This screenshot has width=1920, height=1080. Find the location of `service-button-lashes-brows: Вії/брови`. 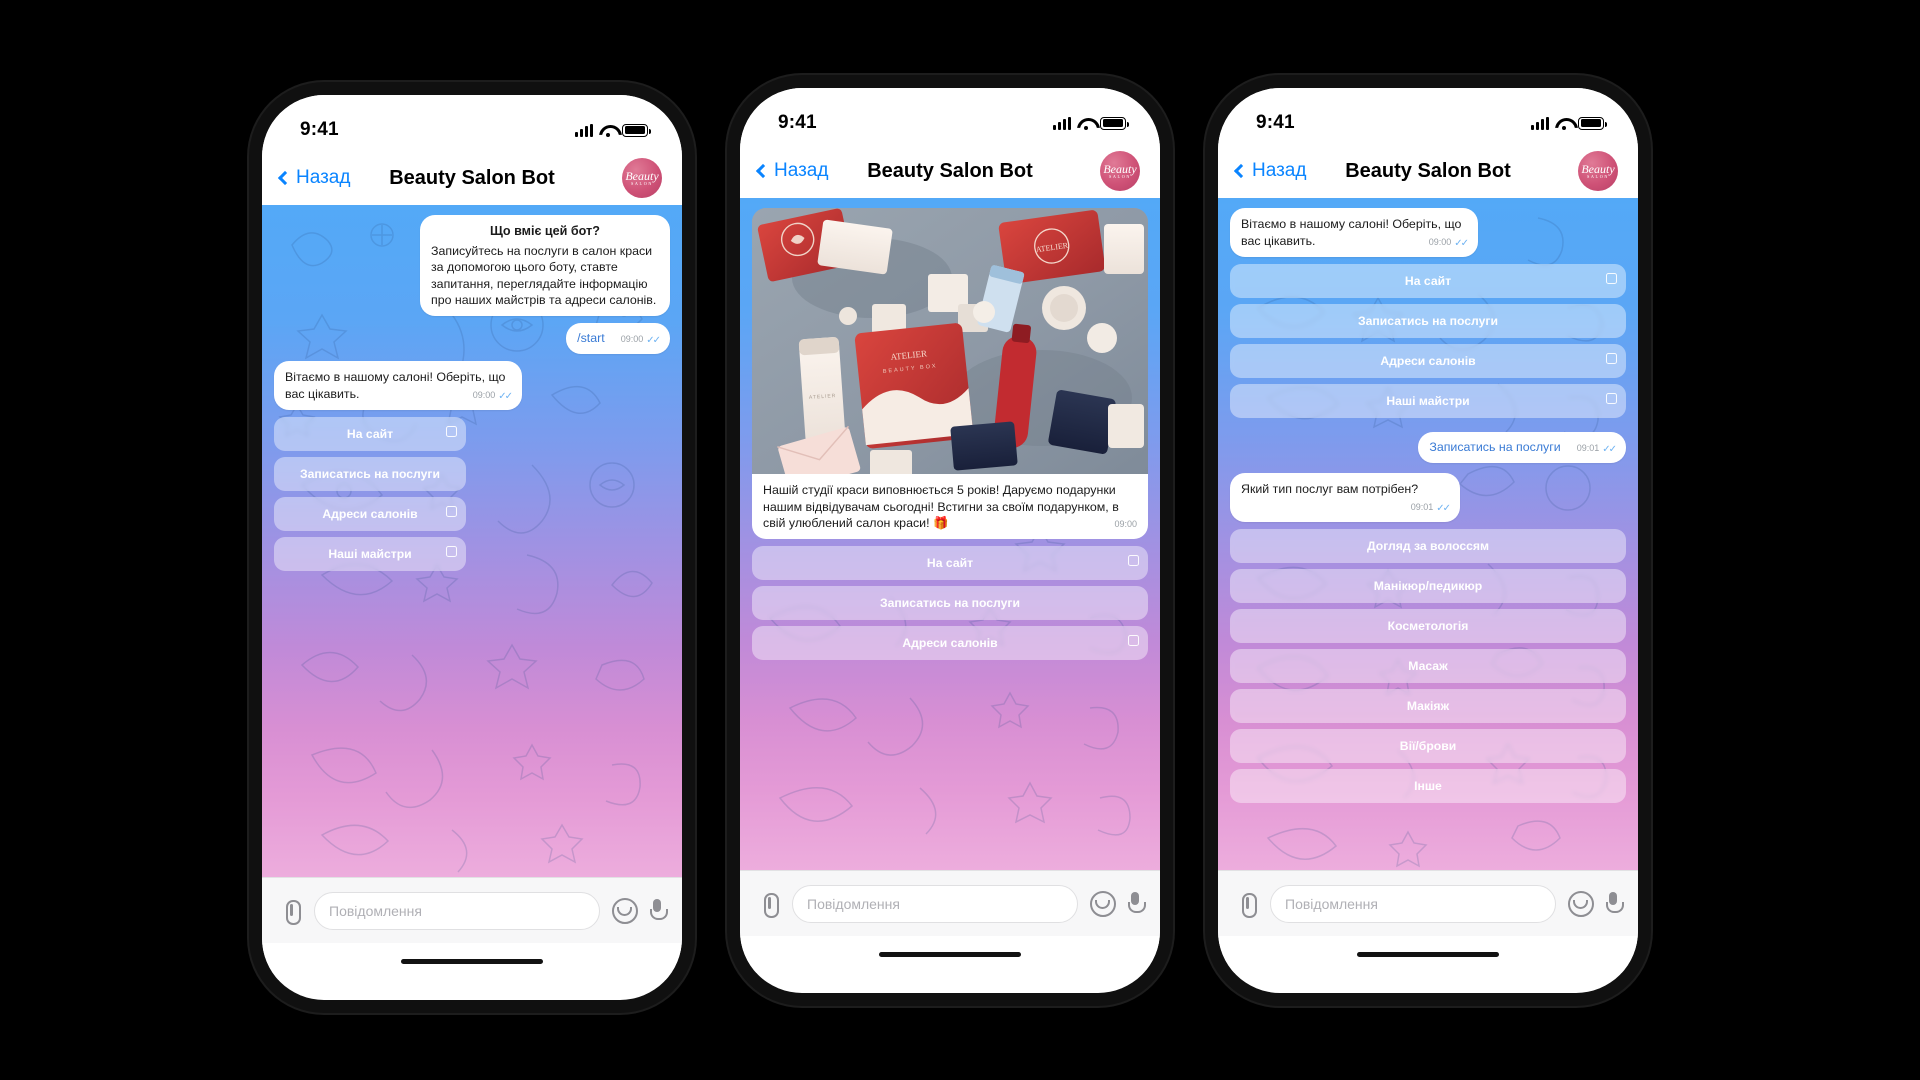

service-button-lashes-brows: Вії/брови is located at coordinates (1428, 745).